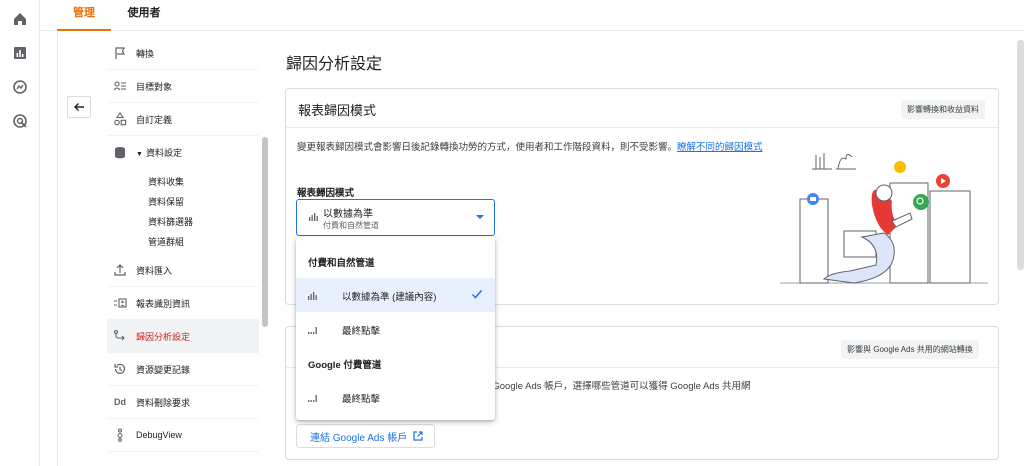 This screenshot has width=1024, height=466. Describe the element at coordinates (166, 201) in the screenshot. I see `nav-subitem-data-retention: 資料保留` at that location.